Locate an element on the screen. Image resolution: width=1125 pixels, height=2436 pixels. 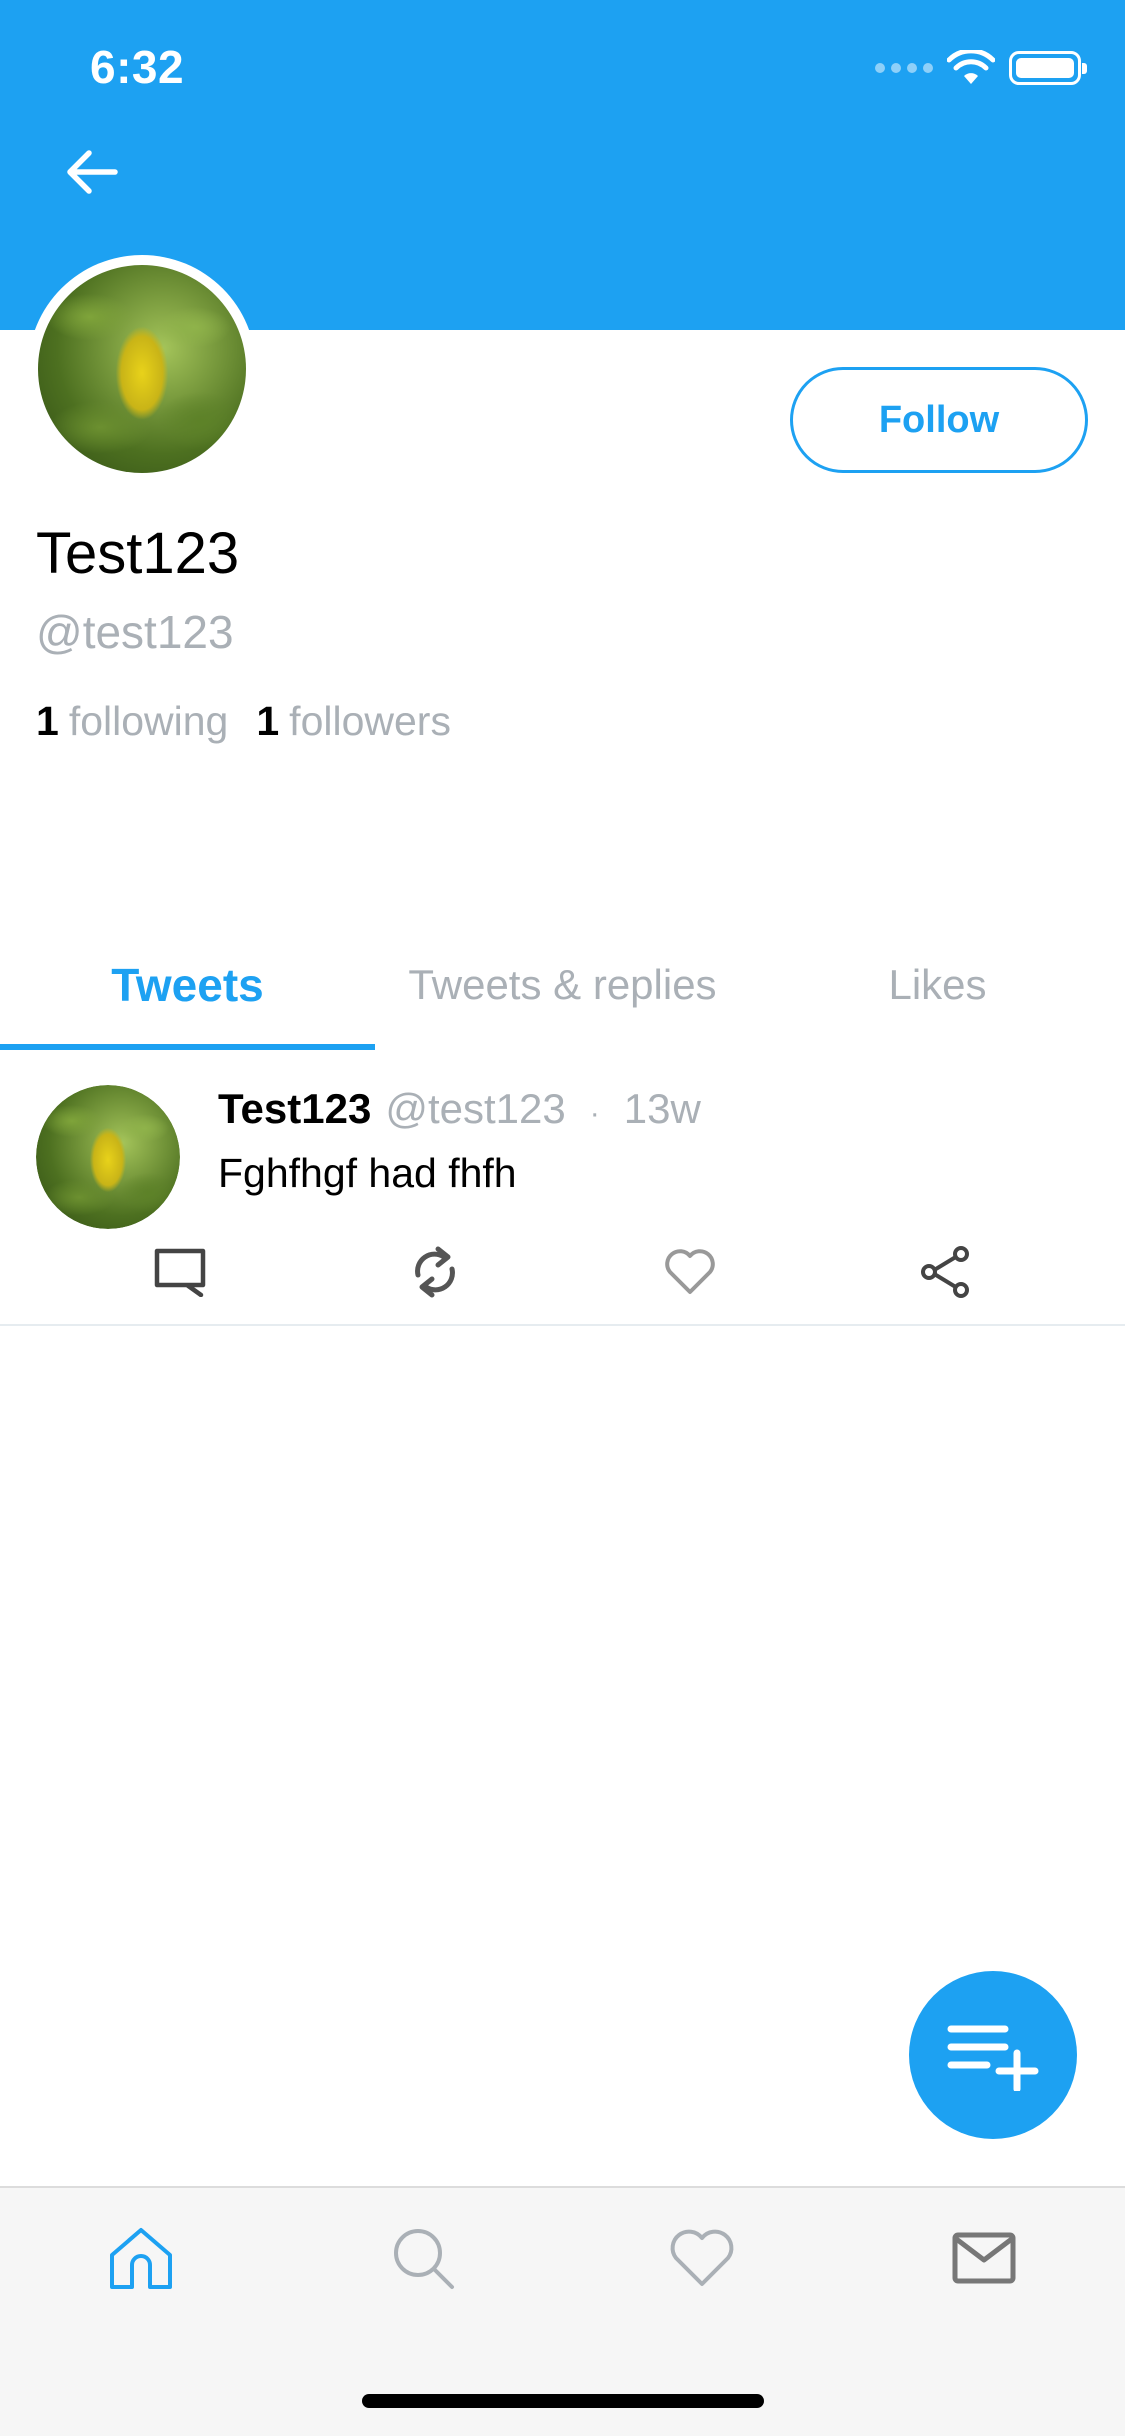
tab-tweets: Tweets is located at coordinates (187, 985).